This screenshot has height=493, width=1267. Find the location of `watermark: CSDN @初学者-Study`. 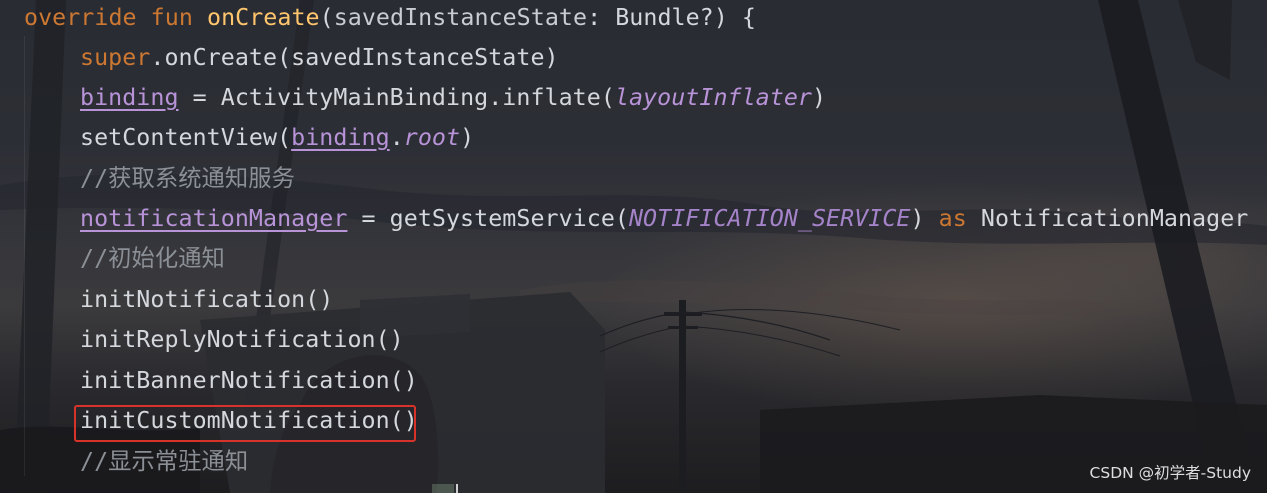

watermark: CSDN @初学者-Study is located at coordinates (1170, 473).